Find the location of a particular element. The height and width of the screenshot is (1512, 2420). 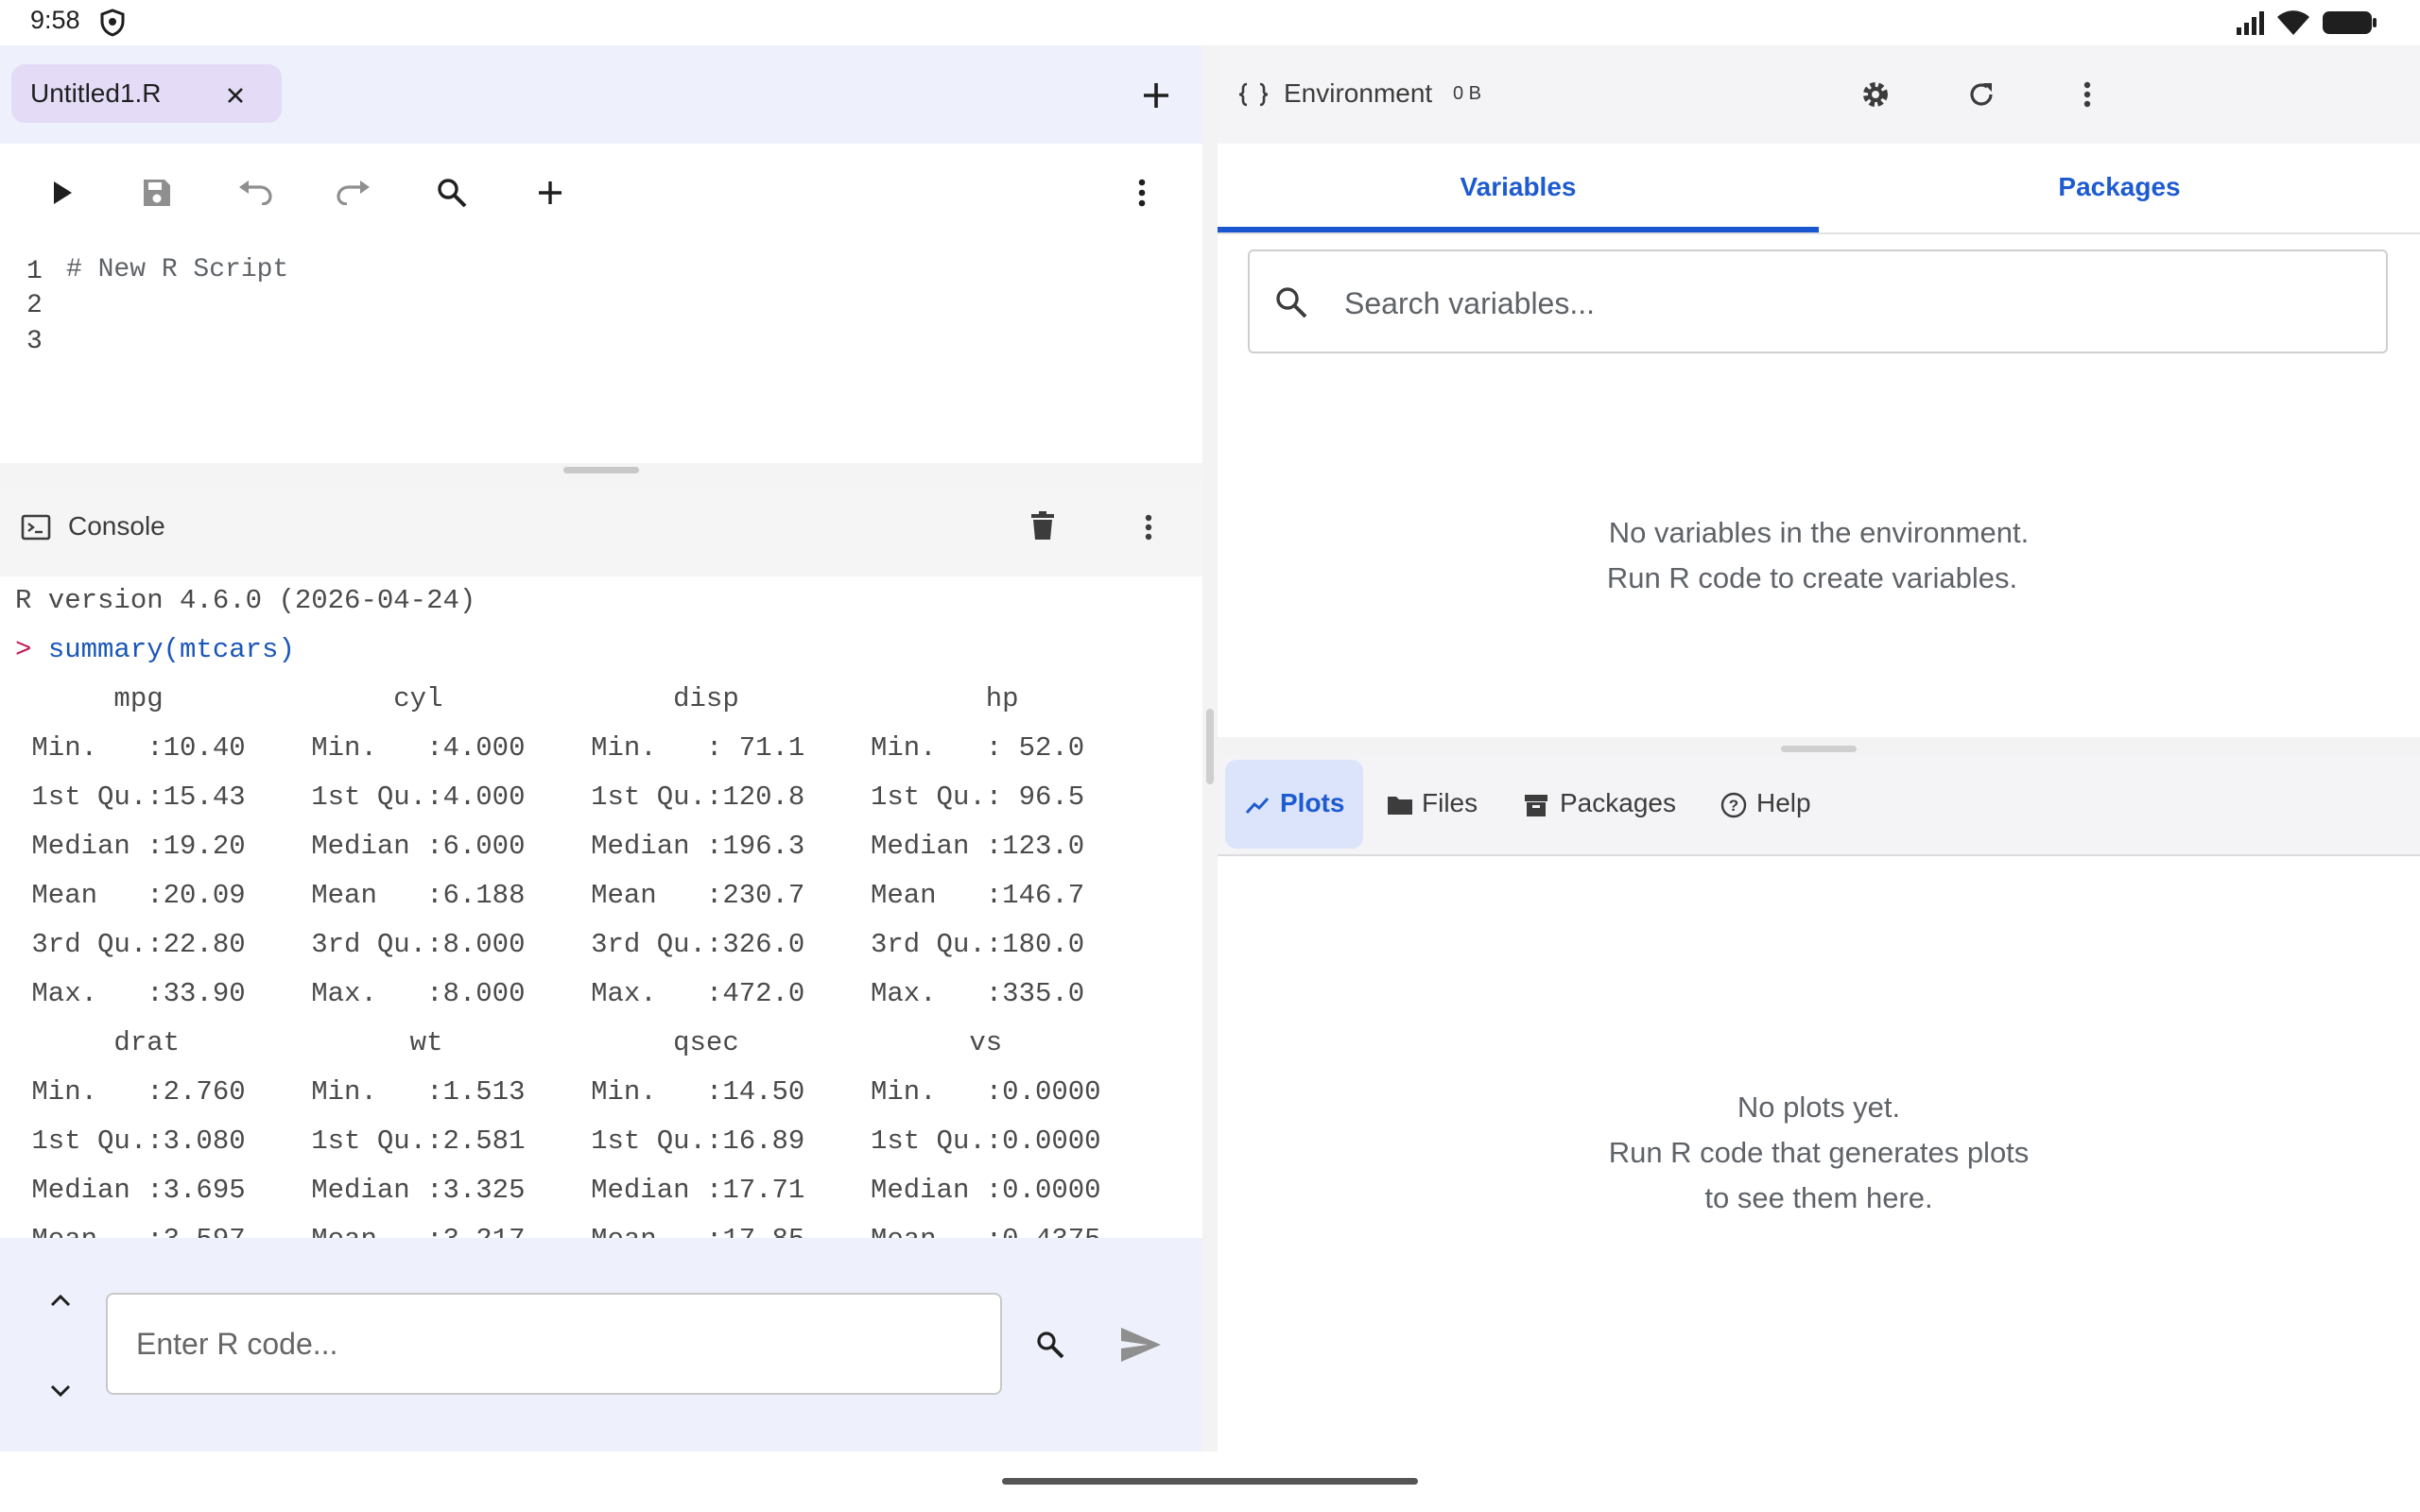

redo-icon is located at coordinates (353, 193).